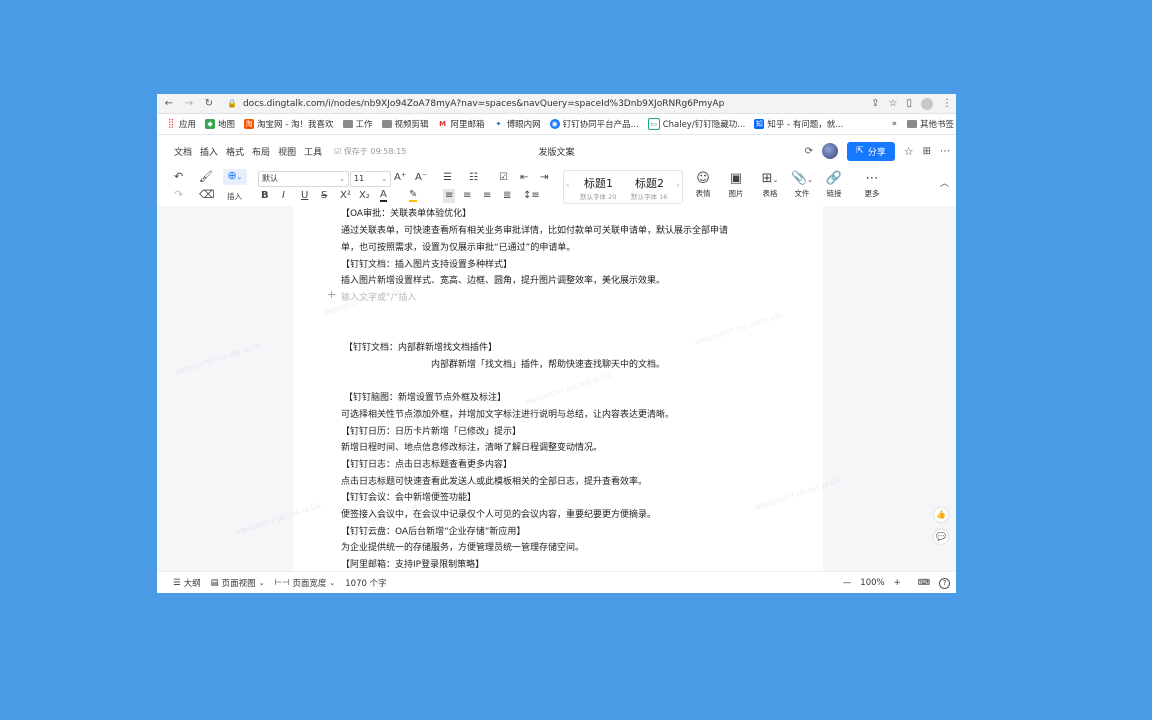 The image size is (1152, 720). Describe the element at coordinates (426, 263) in the screenshot. I see `paragraph: 【钉钉文档：插入图片支持设置多种样式】` at that location.